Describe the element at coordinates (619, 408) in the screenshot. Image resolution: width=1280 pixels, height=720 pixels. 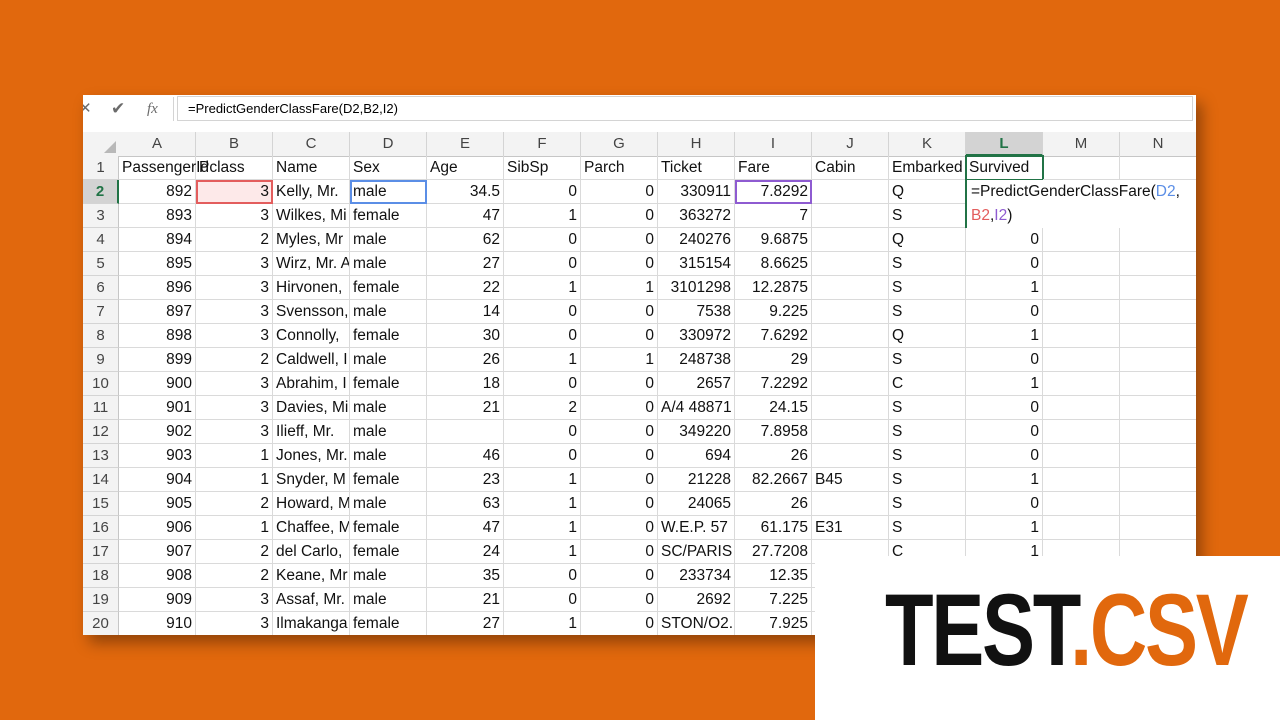
I see `cell-g11: 0` at that location.